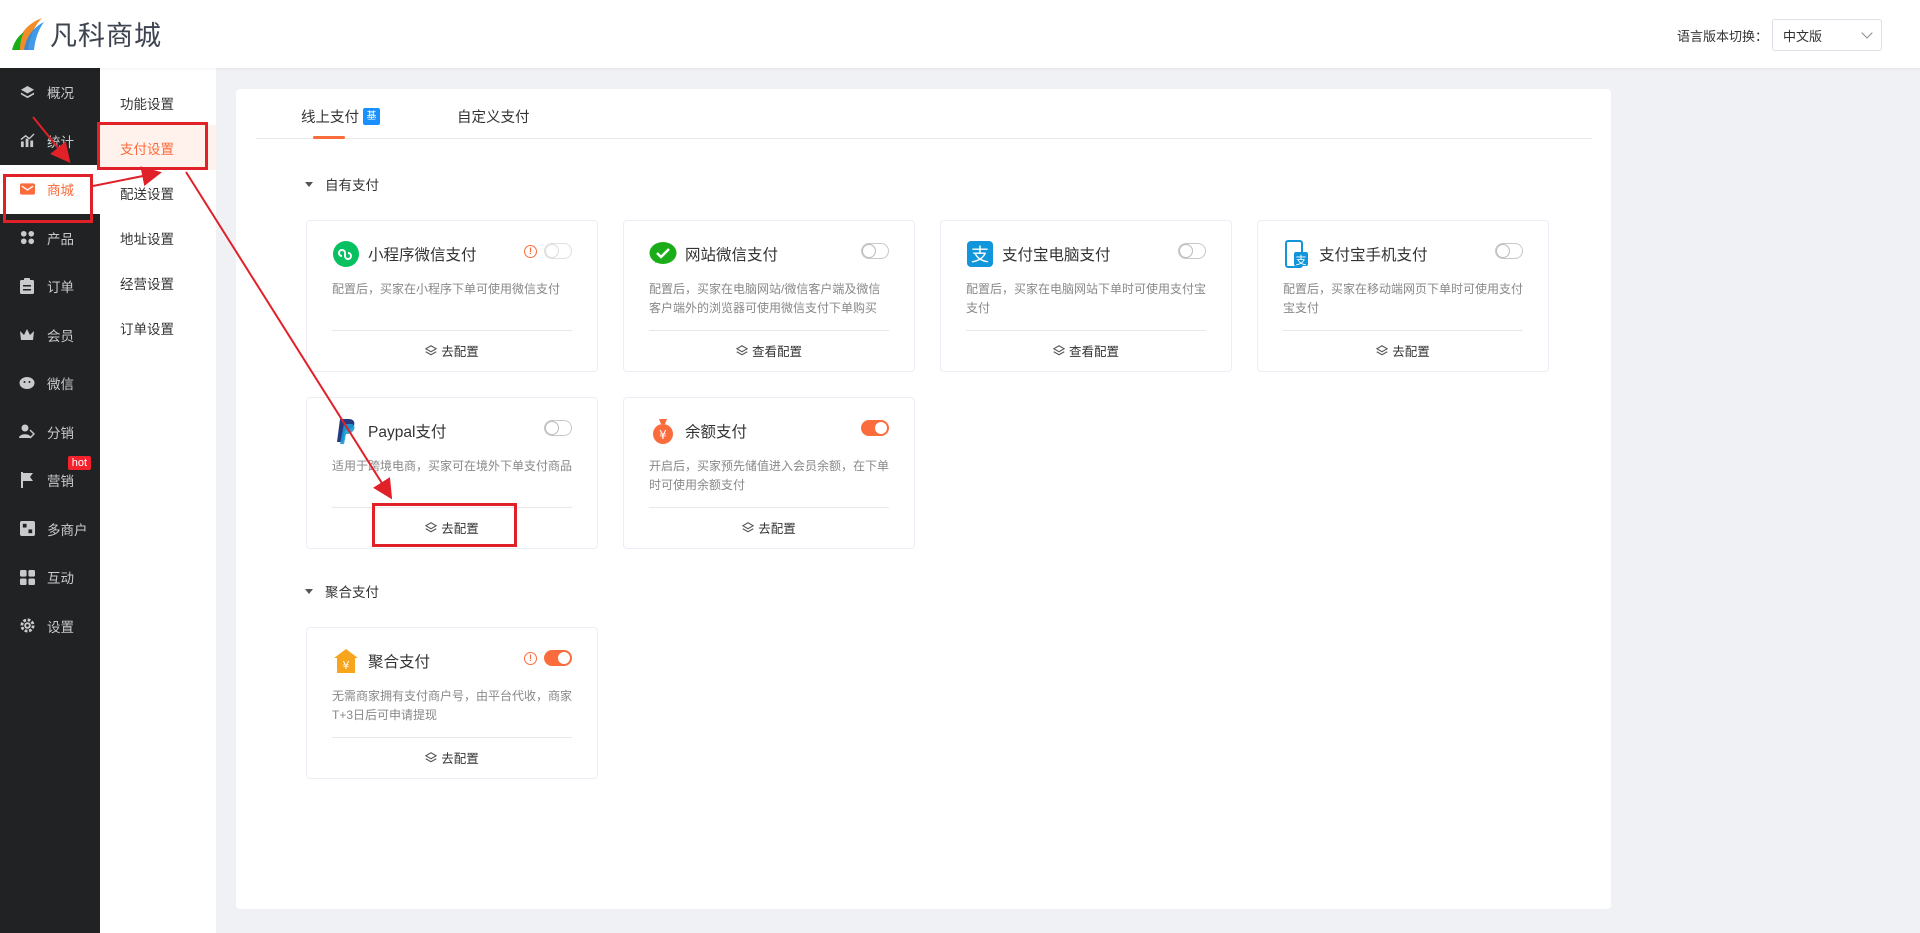 The image size is (1920, 933). I want to click on sidebar-item-label: 营销, so click(60, 482).